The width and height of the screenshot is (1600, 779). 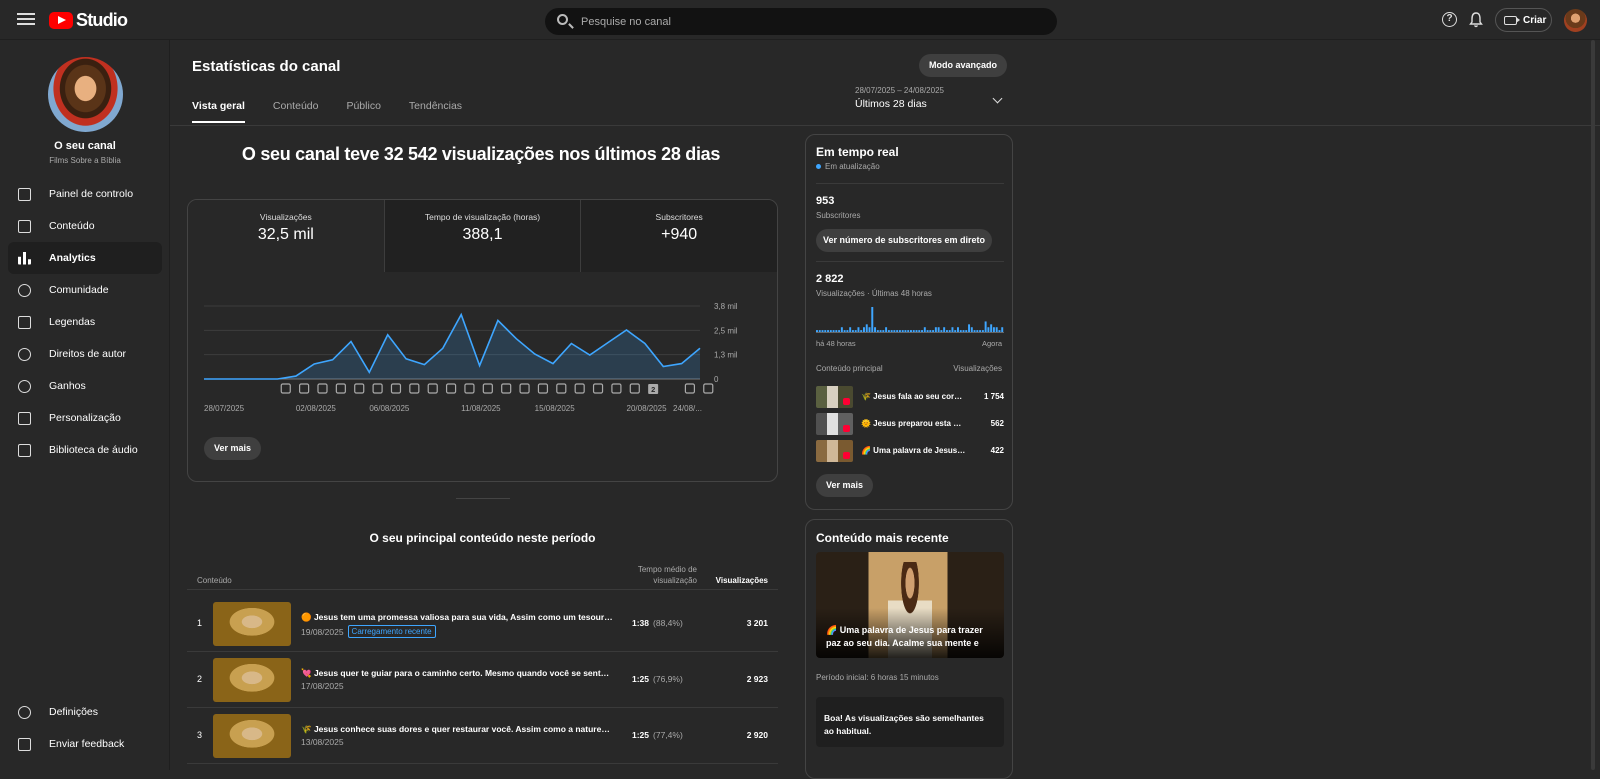 What do you see at coordinates (73, 712) in the screenshot?
I see `sidebar-item-label: Definições` at bounding box center [73, 712].